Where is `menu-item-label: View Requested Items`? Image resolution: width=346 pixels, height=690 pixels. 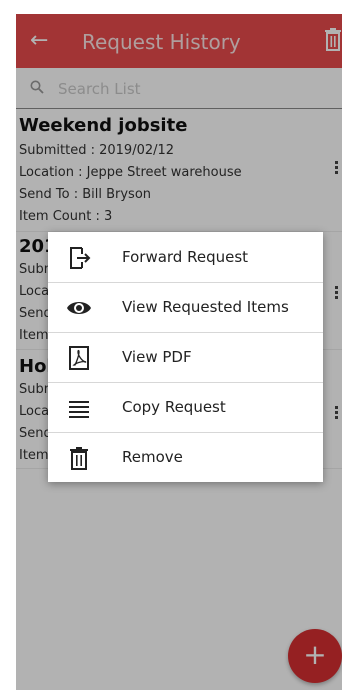 menu-item-label: View Requested Items is located at coordinates (205, 307).